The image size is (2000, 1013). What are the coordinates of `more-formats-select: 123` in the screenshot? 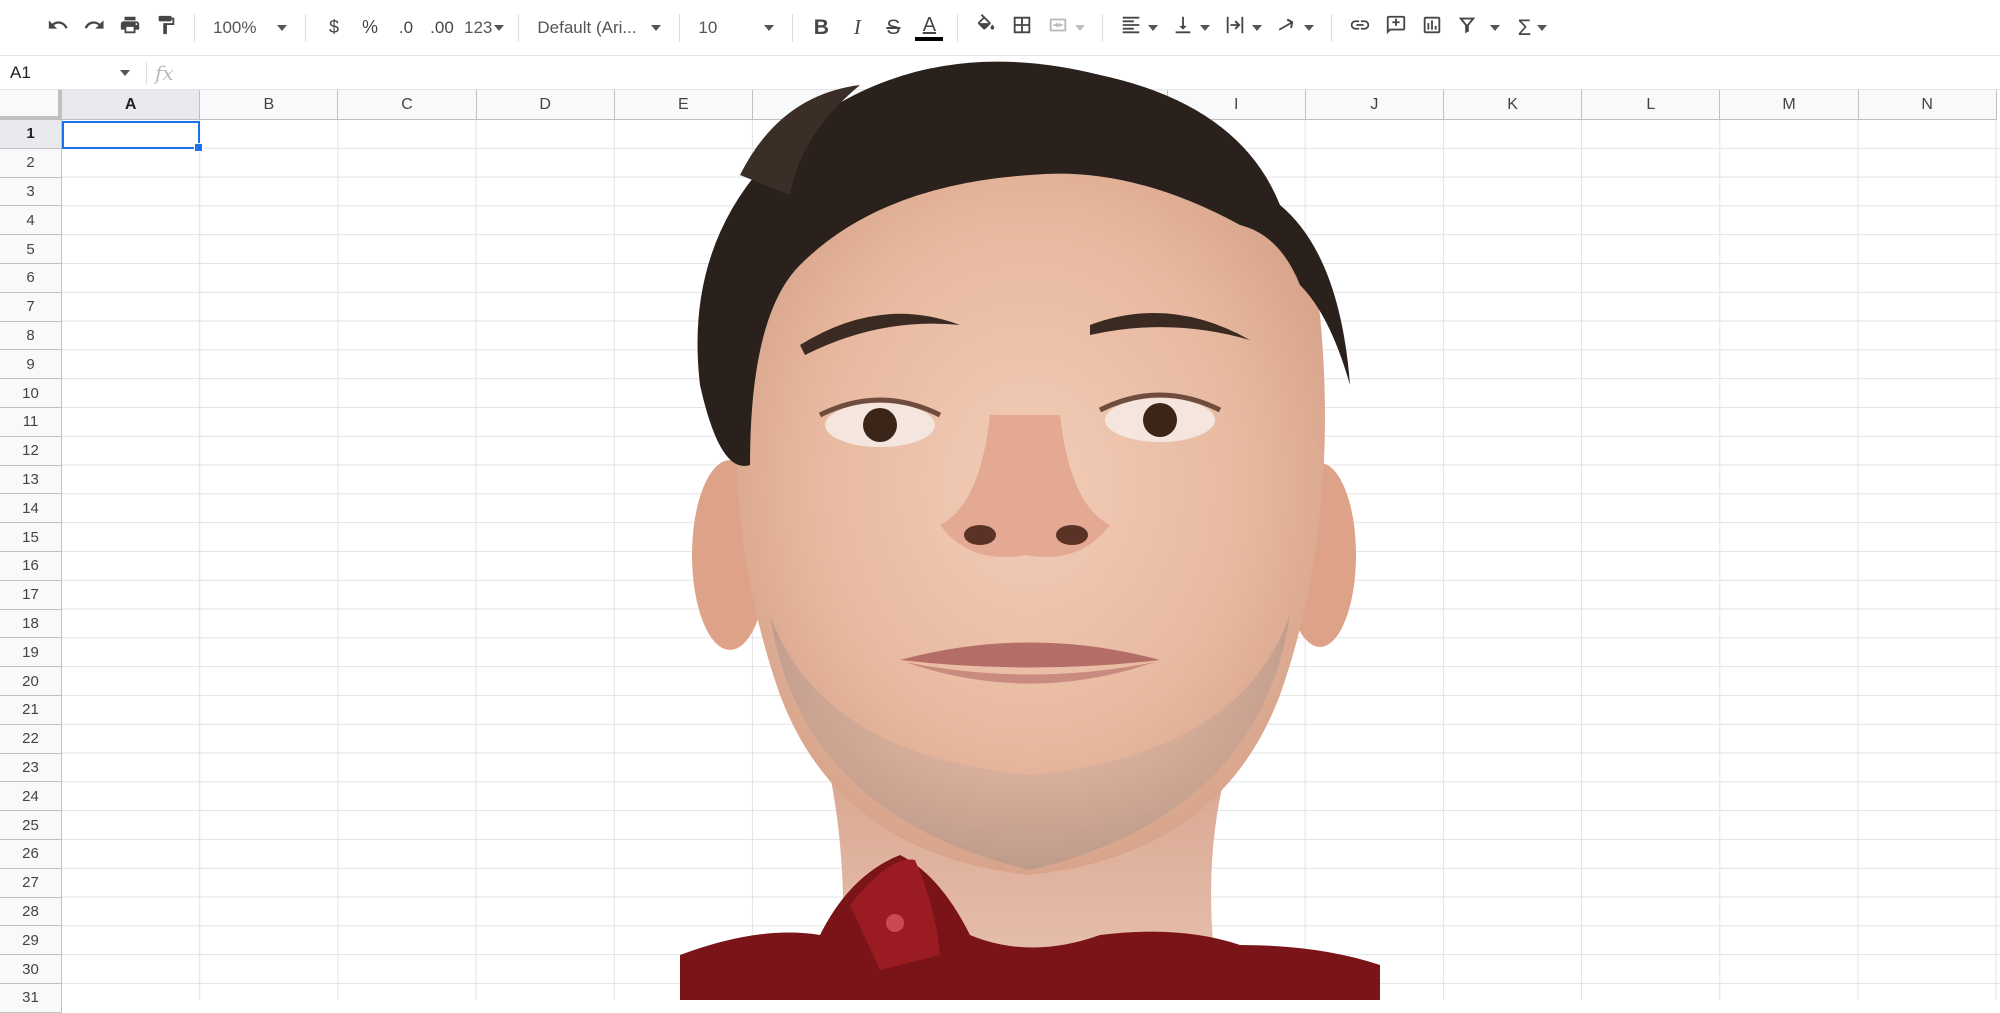 It's located at (484, 28).